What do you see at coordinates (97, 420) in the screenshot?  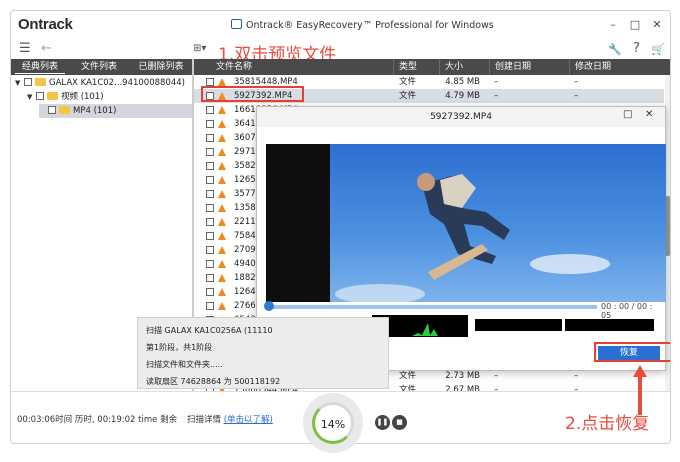 I see `elapsed-time: 00:03:06时间 历时, 00:19:02 time 剩余` at bounding box center [97, 420].